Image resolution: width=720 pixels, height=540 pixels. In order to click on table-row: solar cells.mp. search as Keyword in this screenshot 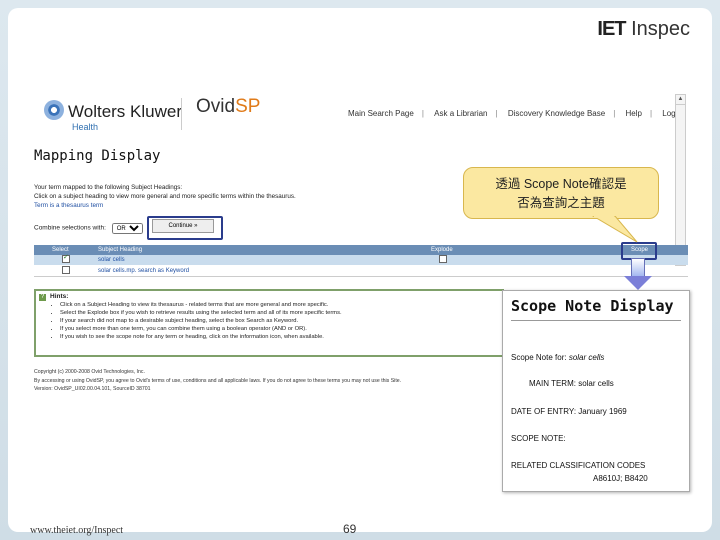, I will do `click(361, 271)`.